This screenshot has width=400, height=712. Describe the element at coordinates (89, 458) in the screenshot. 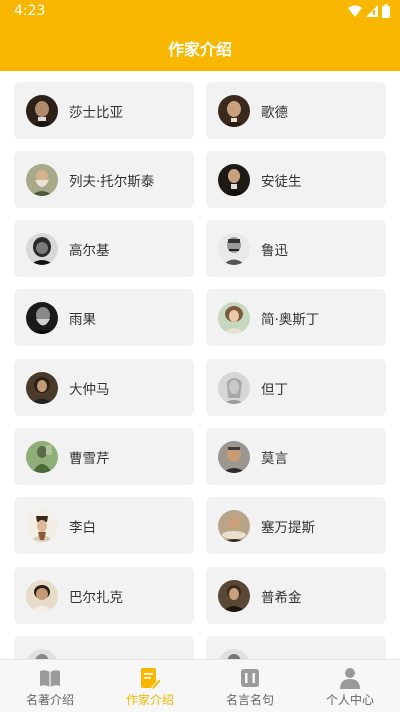

I see `author-name: 曹雪芹` at that location.